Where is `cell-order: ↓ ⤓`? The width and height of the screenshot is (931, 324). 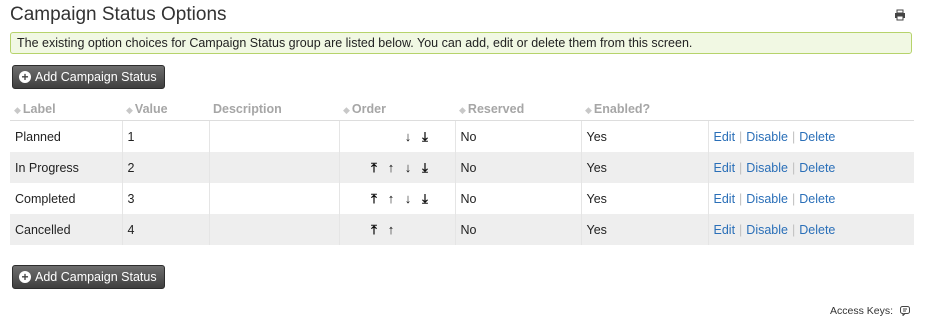 cell-order: ↓ ⤓ is located at coordinates (397, 136).